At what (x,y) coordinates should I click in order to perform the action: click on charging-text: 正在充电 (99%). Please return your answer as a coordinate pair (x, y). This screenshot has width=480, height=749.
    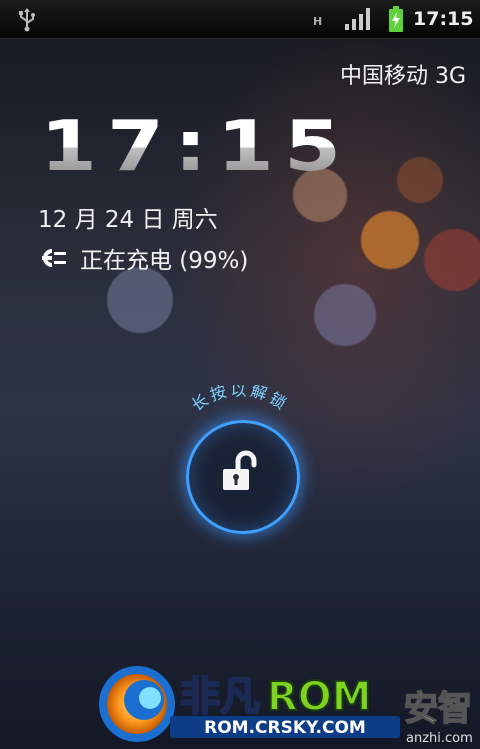
    Looking at the image, I should click on (164, 261).